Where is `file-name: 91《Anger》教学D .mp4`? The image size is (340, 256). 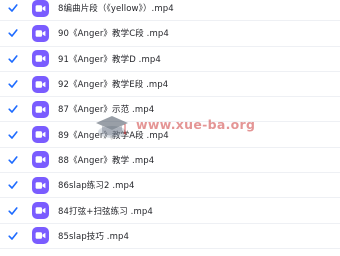 file-name: 91《Anger》教学D .mp4 is located at coordinates (109, 59).